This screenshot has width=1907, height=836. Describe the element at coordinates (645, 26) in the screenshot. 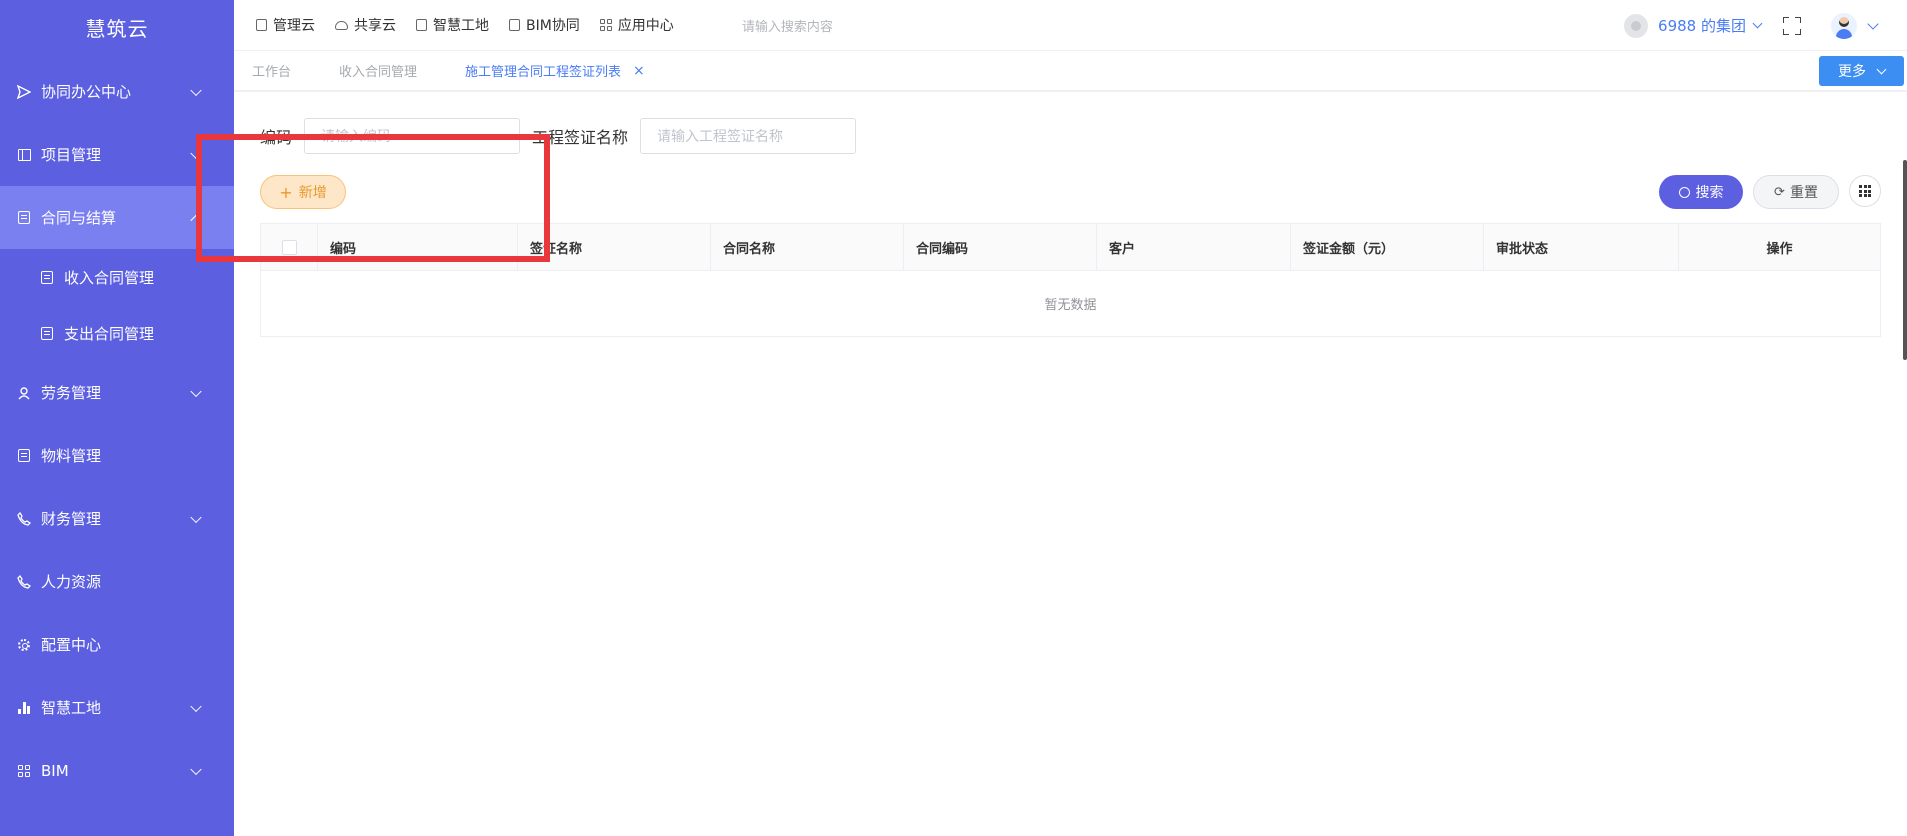

I see `topnav-item-label: 应用中心` at that location.